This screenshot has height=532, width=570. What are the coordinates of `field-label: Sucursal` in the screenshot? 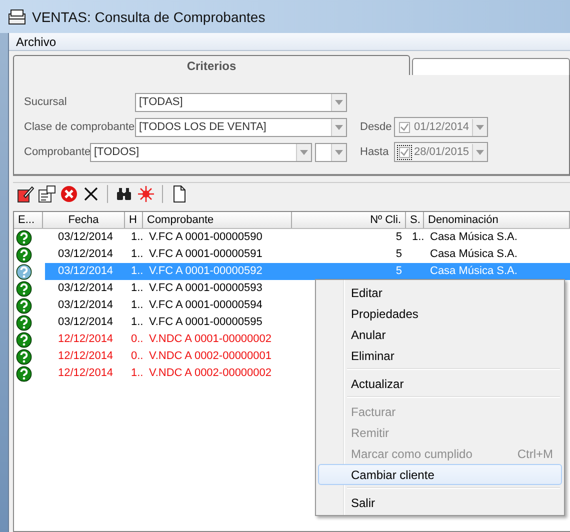 It's located at (46, 102).